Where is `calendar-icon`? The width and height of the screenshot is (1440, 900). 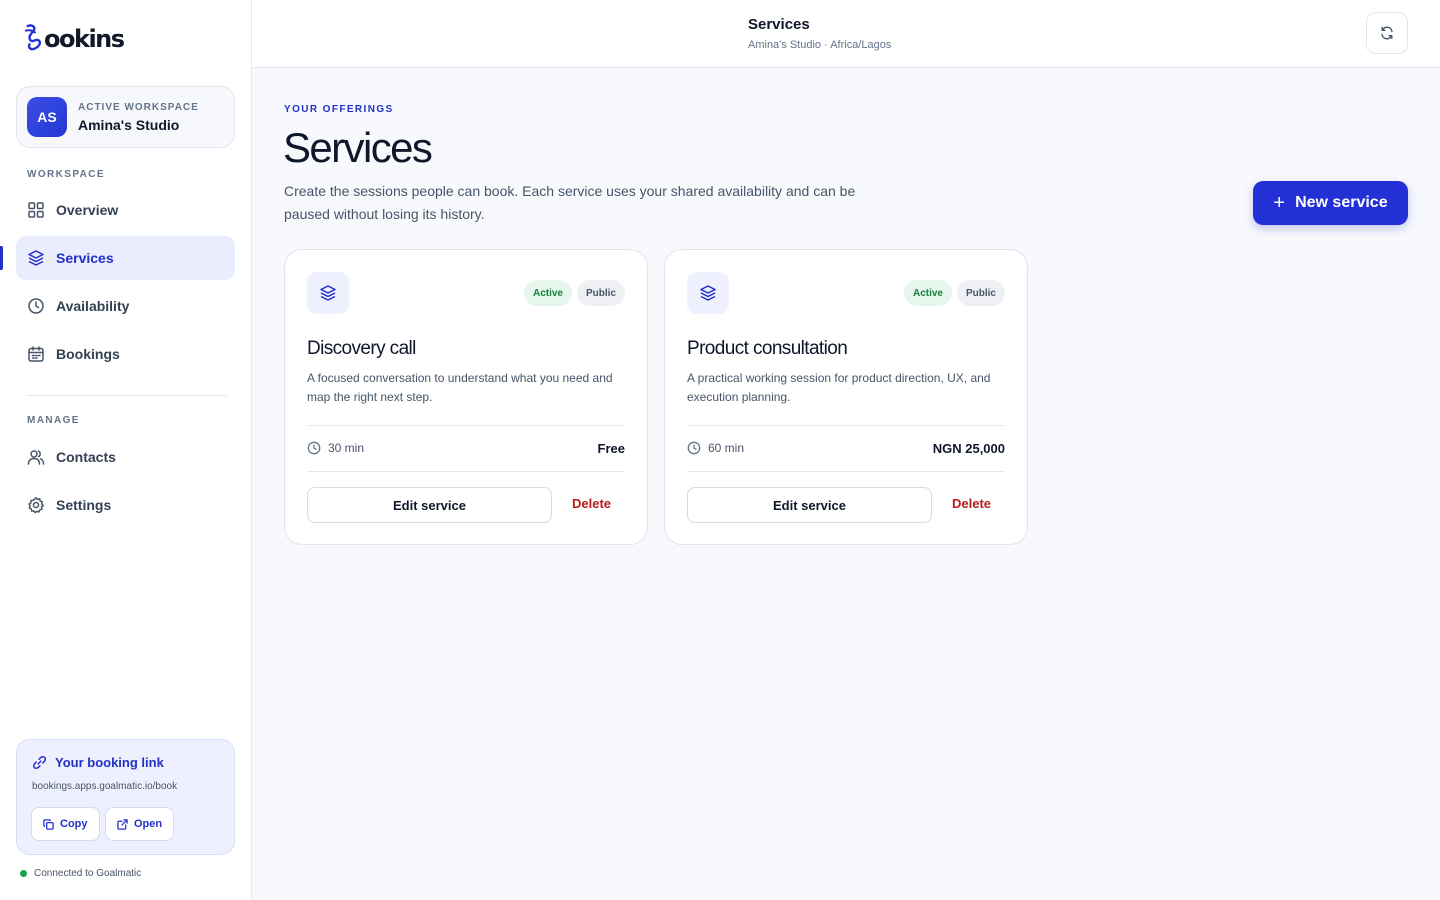
calendar-icon is located at coordinates (36, 354).